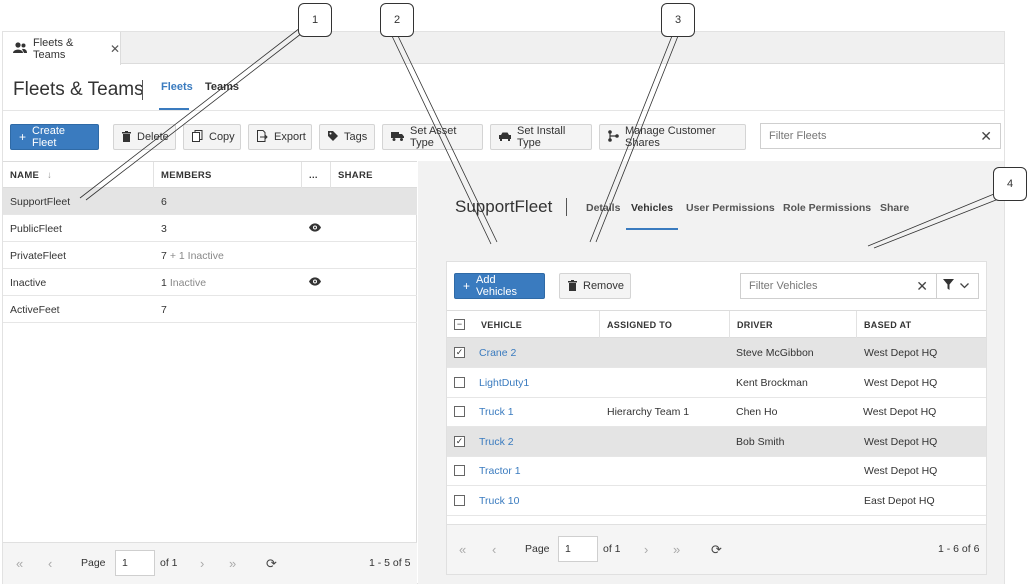  What do you see at coordinates (901, 441) in the screenshot?
I see `vehicle-based-at: West Depot HQ` at bounding box center [901, 441].